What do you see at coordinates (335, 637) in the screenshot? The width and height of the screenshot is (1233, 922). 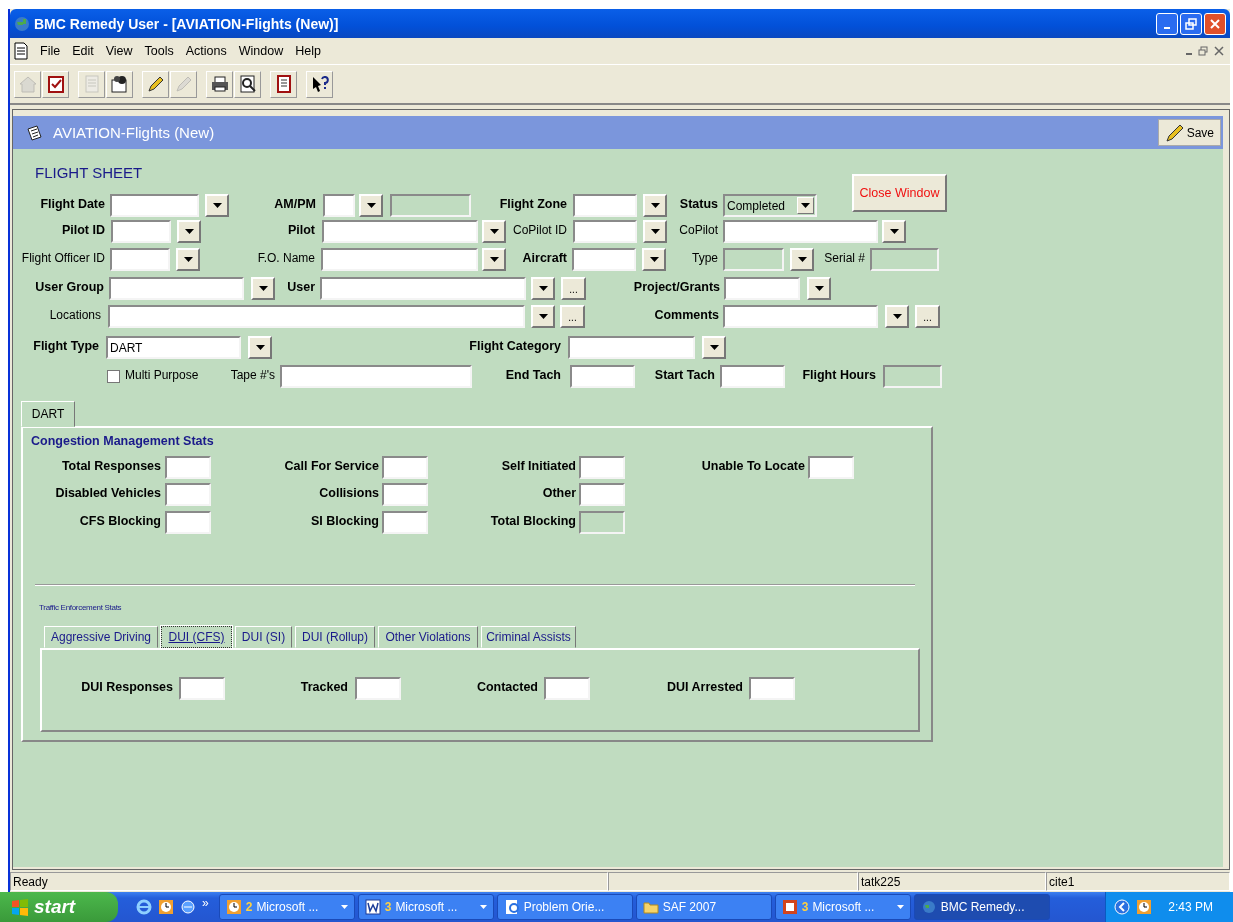 I see `tab: DUI (Rollup)` at bounding box center [335, 637].